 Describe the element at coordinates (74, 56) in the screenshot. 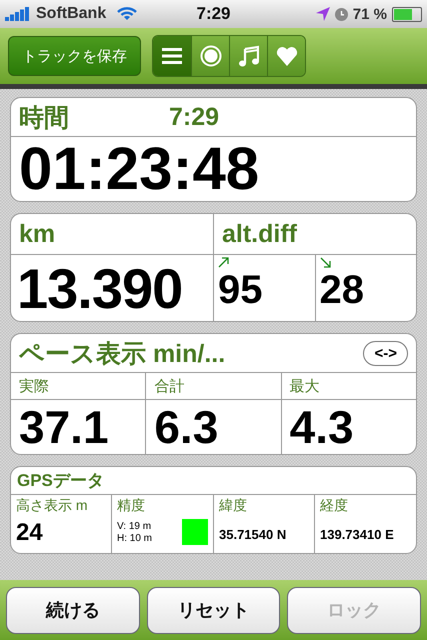

I see `save-track-button: トラックを保存` at that location.